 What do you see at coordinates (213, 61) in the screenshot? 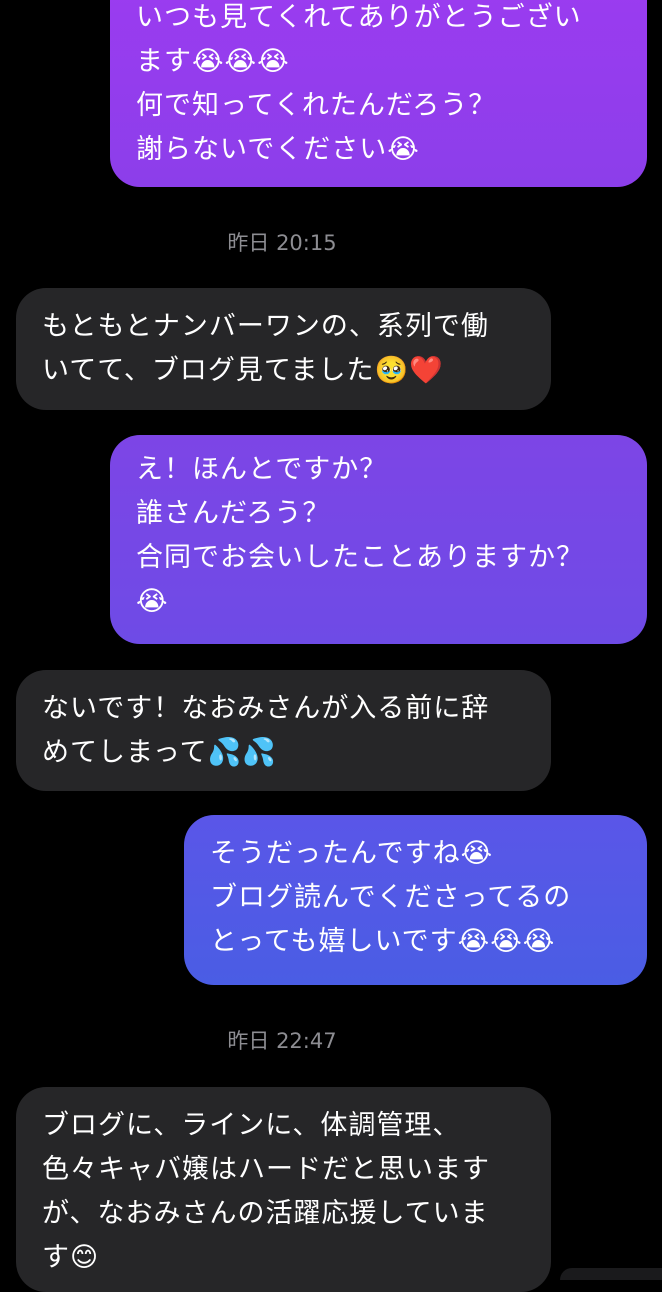
I see `message-text-line: ます😭😭😭` at bounding box center [213, 61].